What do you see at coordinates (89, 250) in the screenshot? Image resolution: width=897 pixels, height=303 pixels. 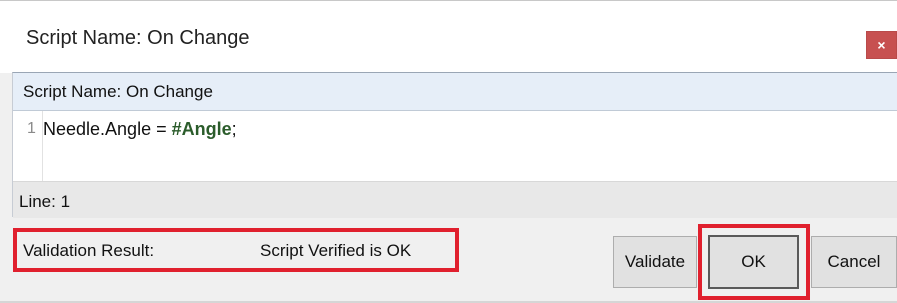 I see `validation-label: Validation Result:` at bounding box center [89, 250].